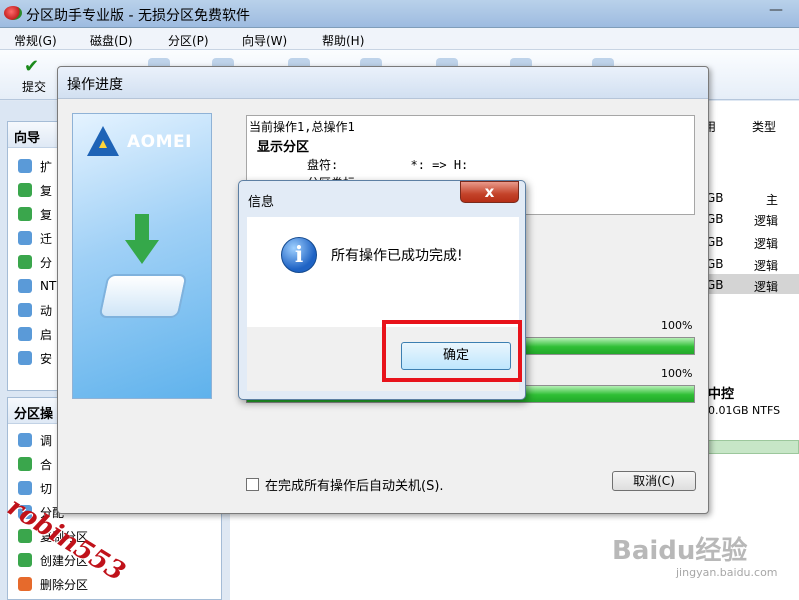 The height and width of the screenshot is (600, 799). I want to click on menu-wizard: 向导(W), so click(264, 40).